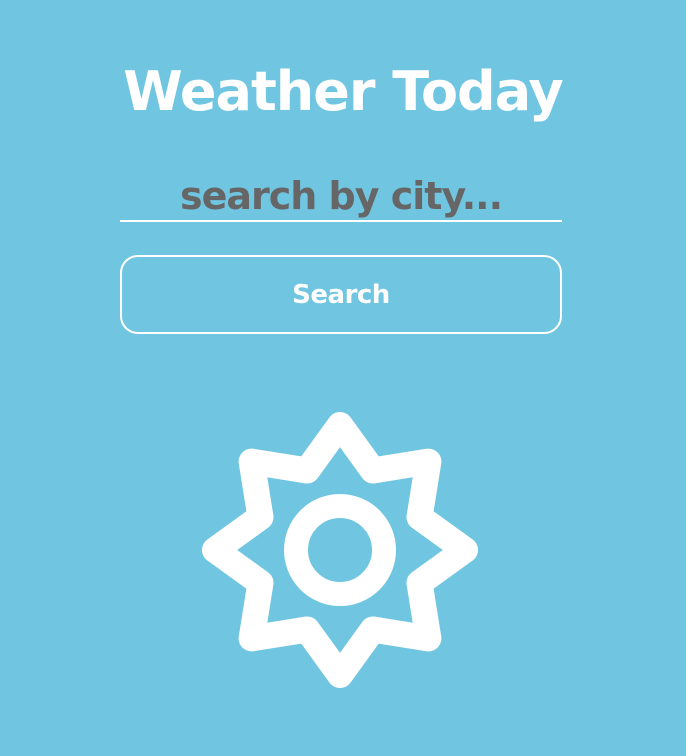 The width and height of the screenshot is (686, 756). I want to click on search-button: Search, so click(341, 294).